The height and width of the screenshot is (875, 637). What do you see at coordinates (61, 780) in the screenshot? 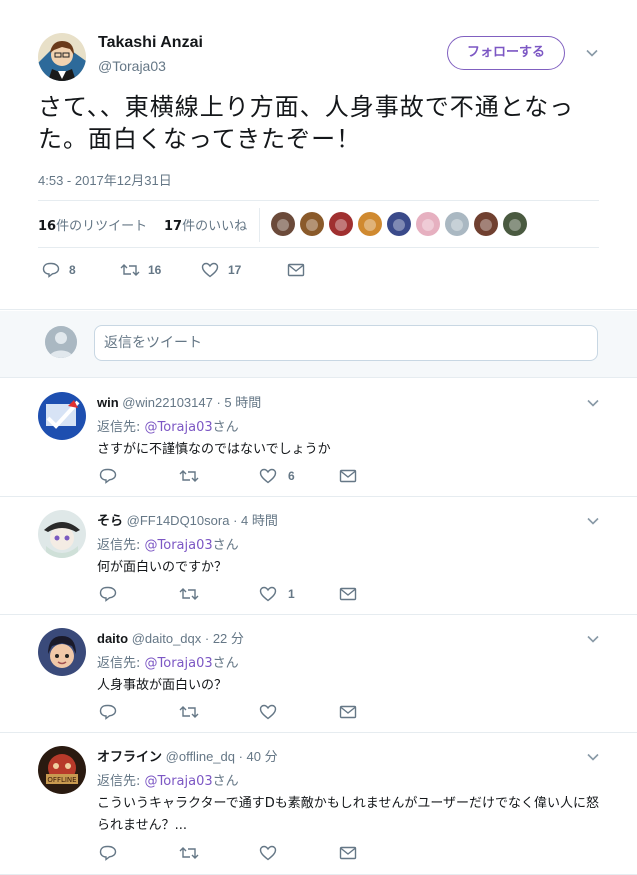
I see `svg-text: OFFLINE` at bounding box center [61, 780].